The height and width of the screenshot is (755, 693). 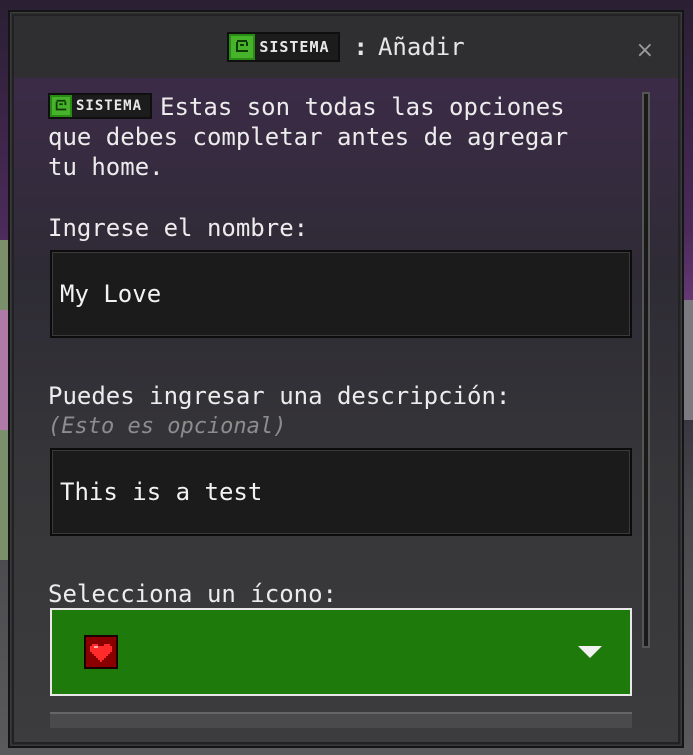 What do you see at coordinates (341, 294) in the screenshot?
I see `name-input: My Love` at bounding box center [341, 294].